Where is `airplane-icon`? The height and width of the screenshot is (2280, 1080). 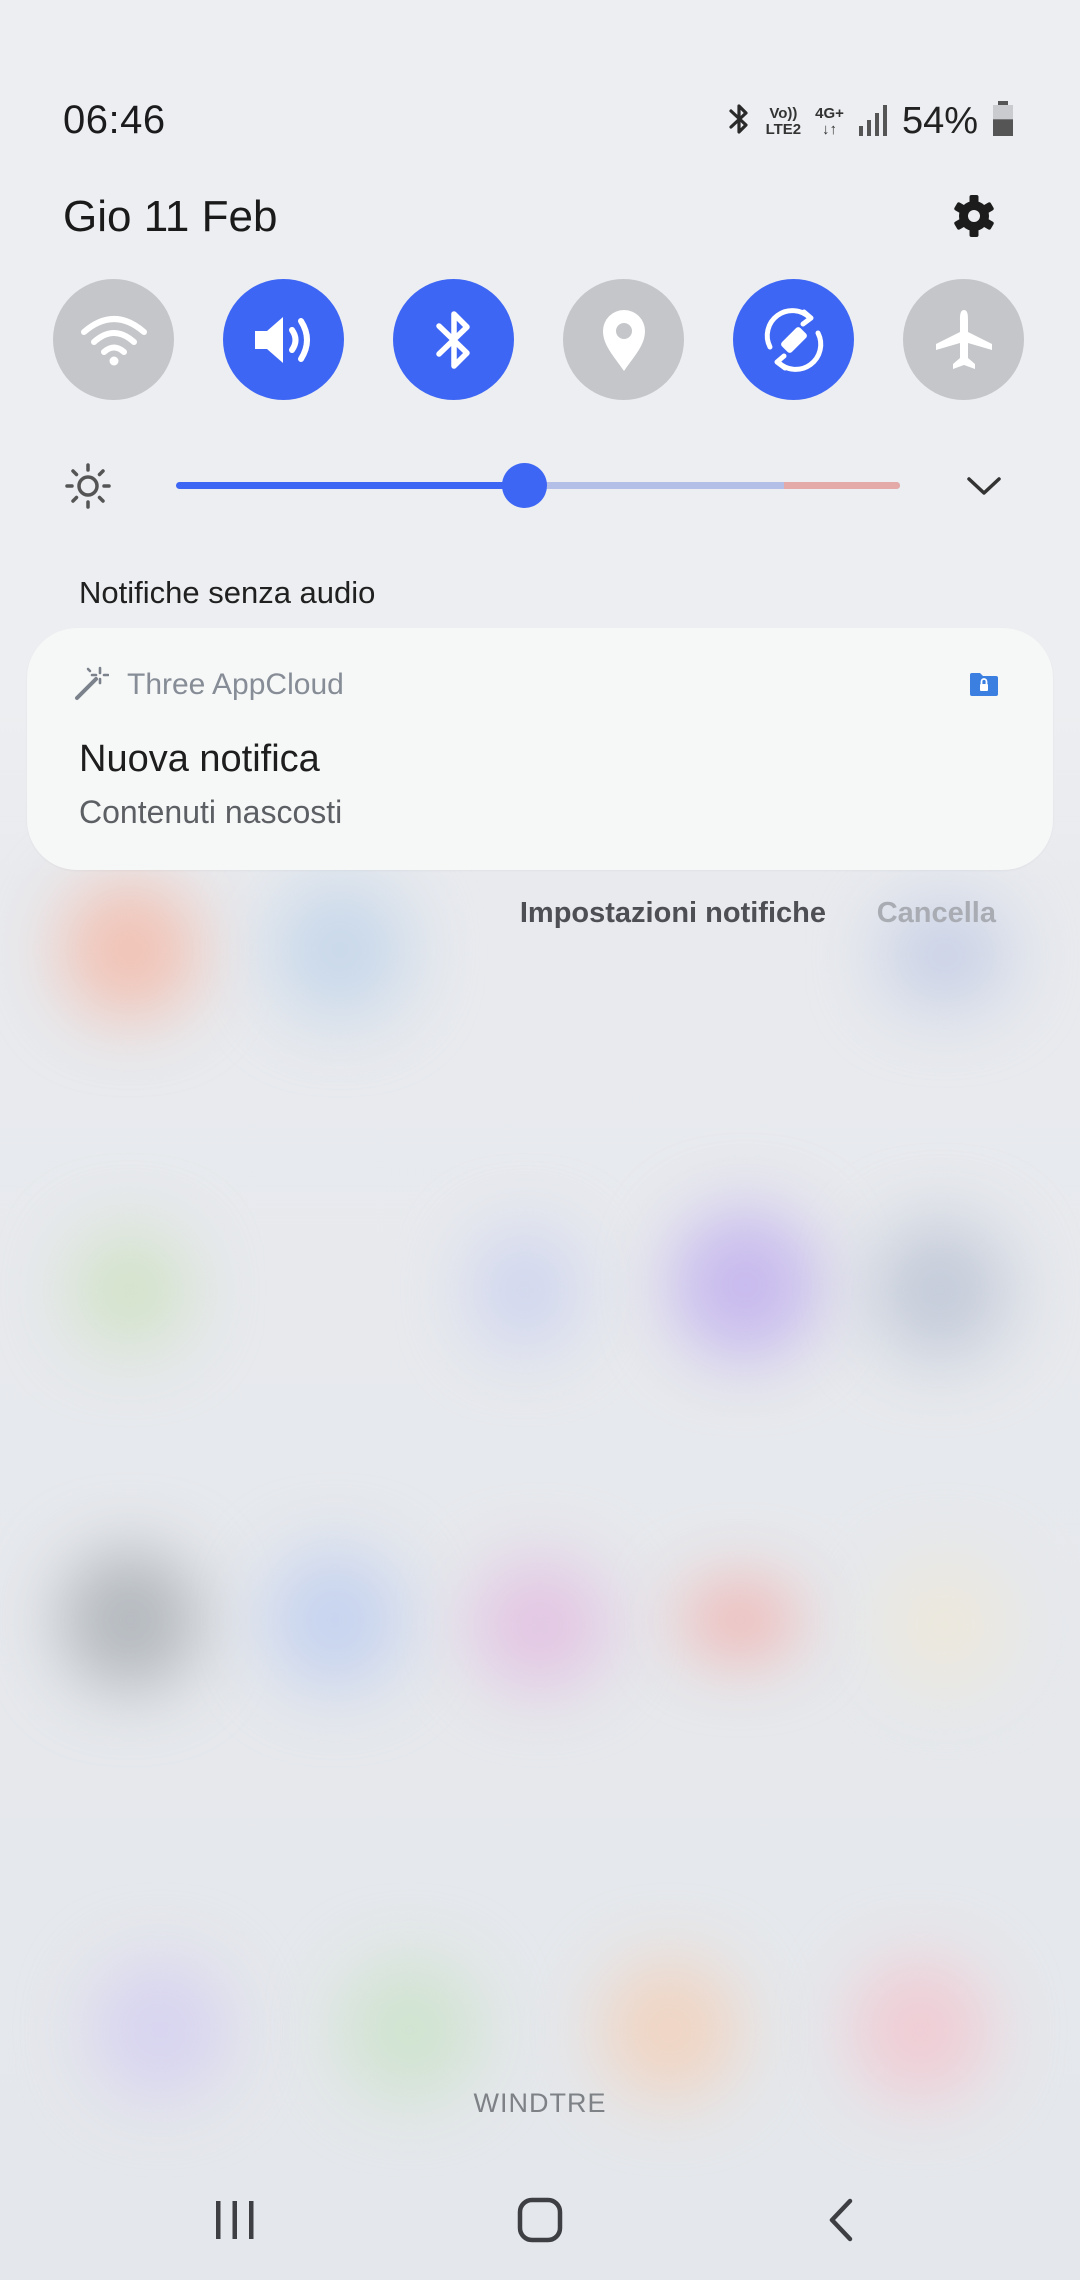 airplane-icon is located at coordinates (963, 339).